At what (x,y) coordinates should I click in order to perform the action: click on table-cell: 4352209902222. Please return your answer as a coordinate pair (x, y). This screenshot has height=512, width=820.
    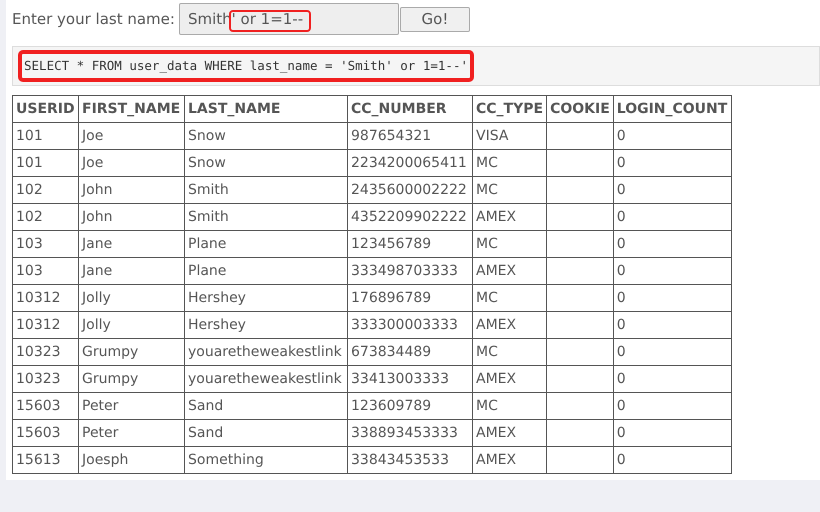
    Looking at the image, I should click on (410, 217).